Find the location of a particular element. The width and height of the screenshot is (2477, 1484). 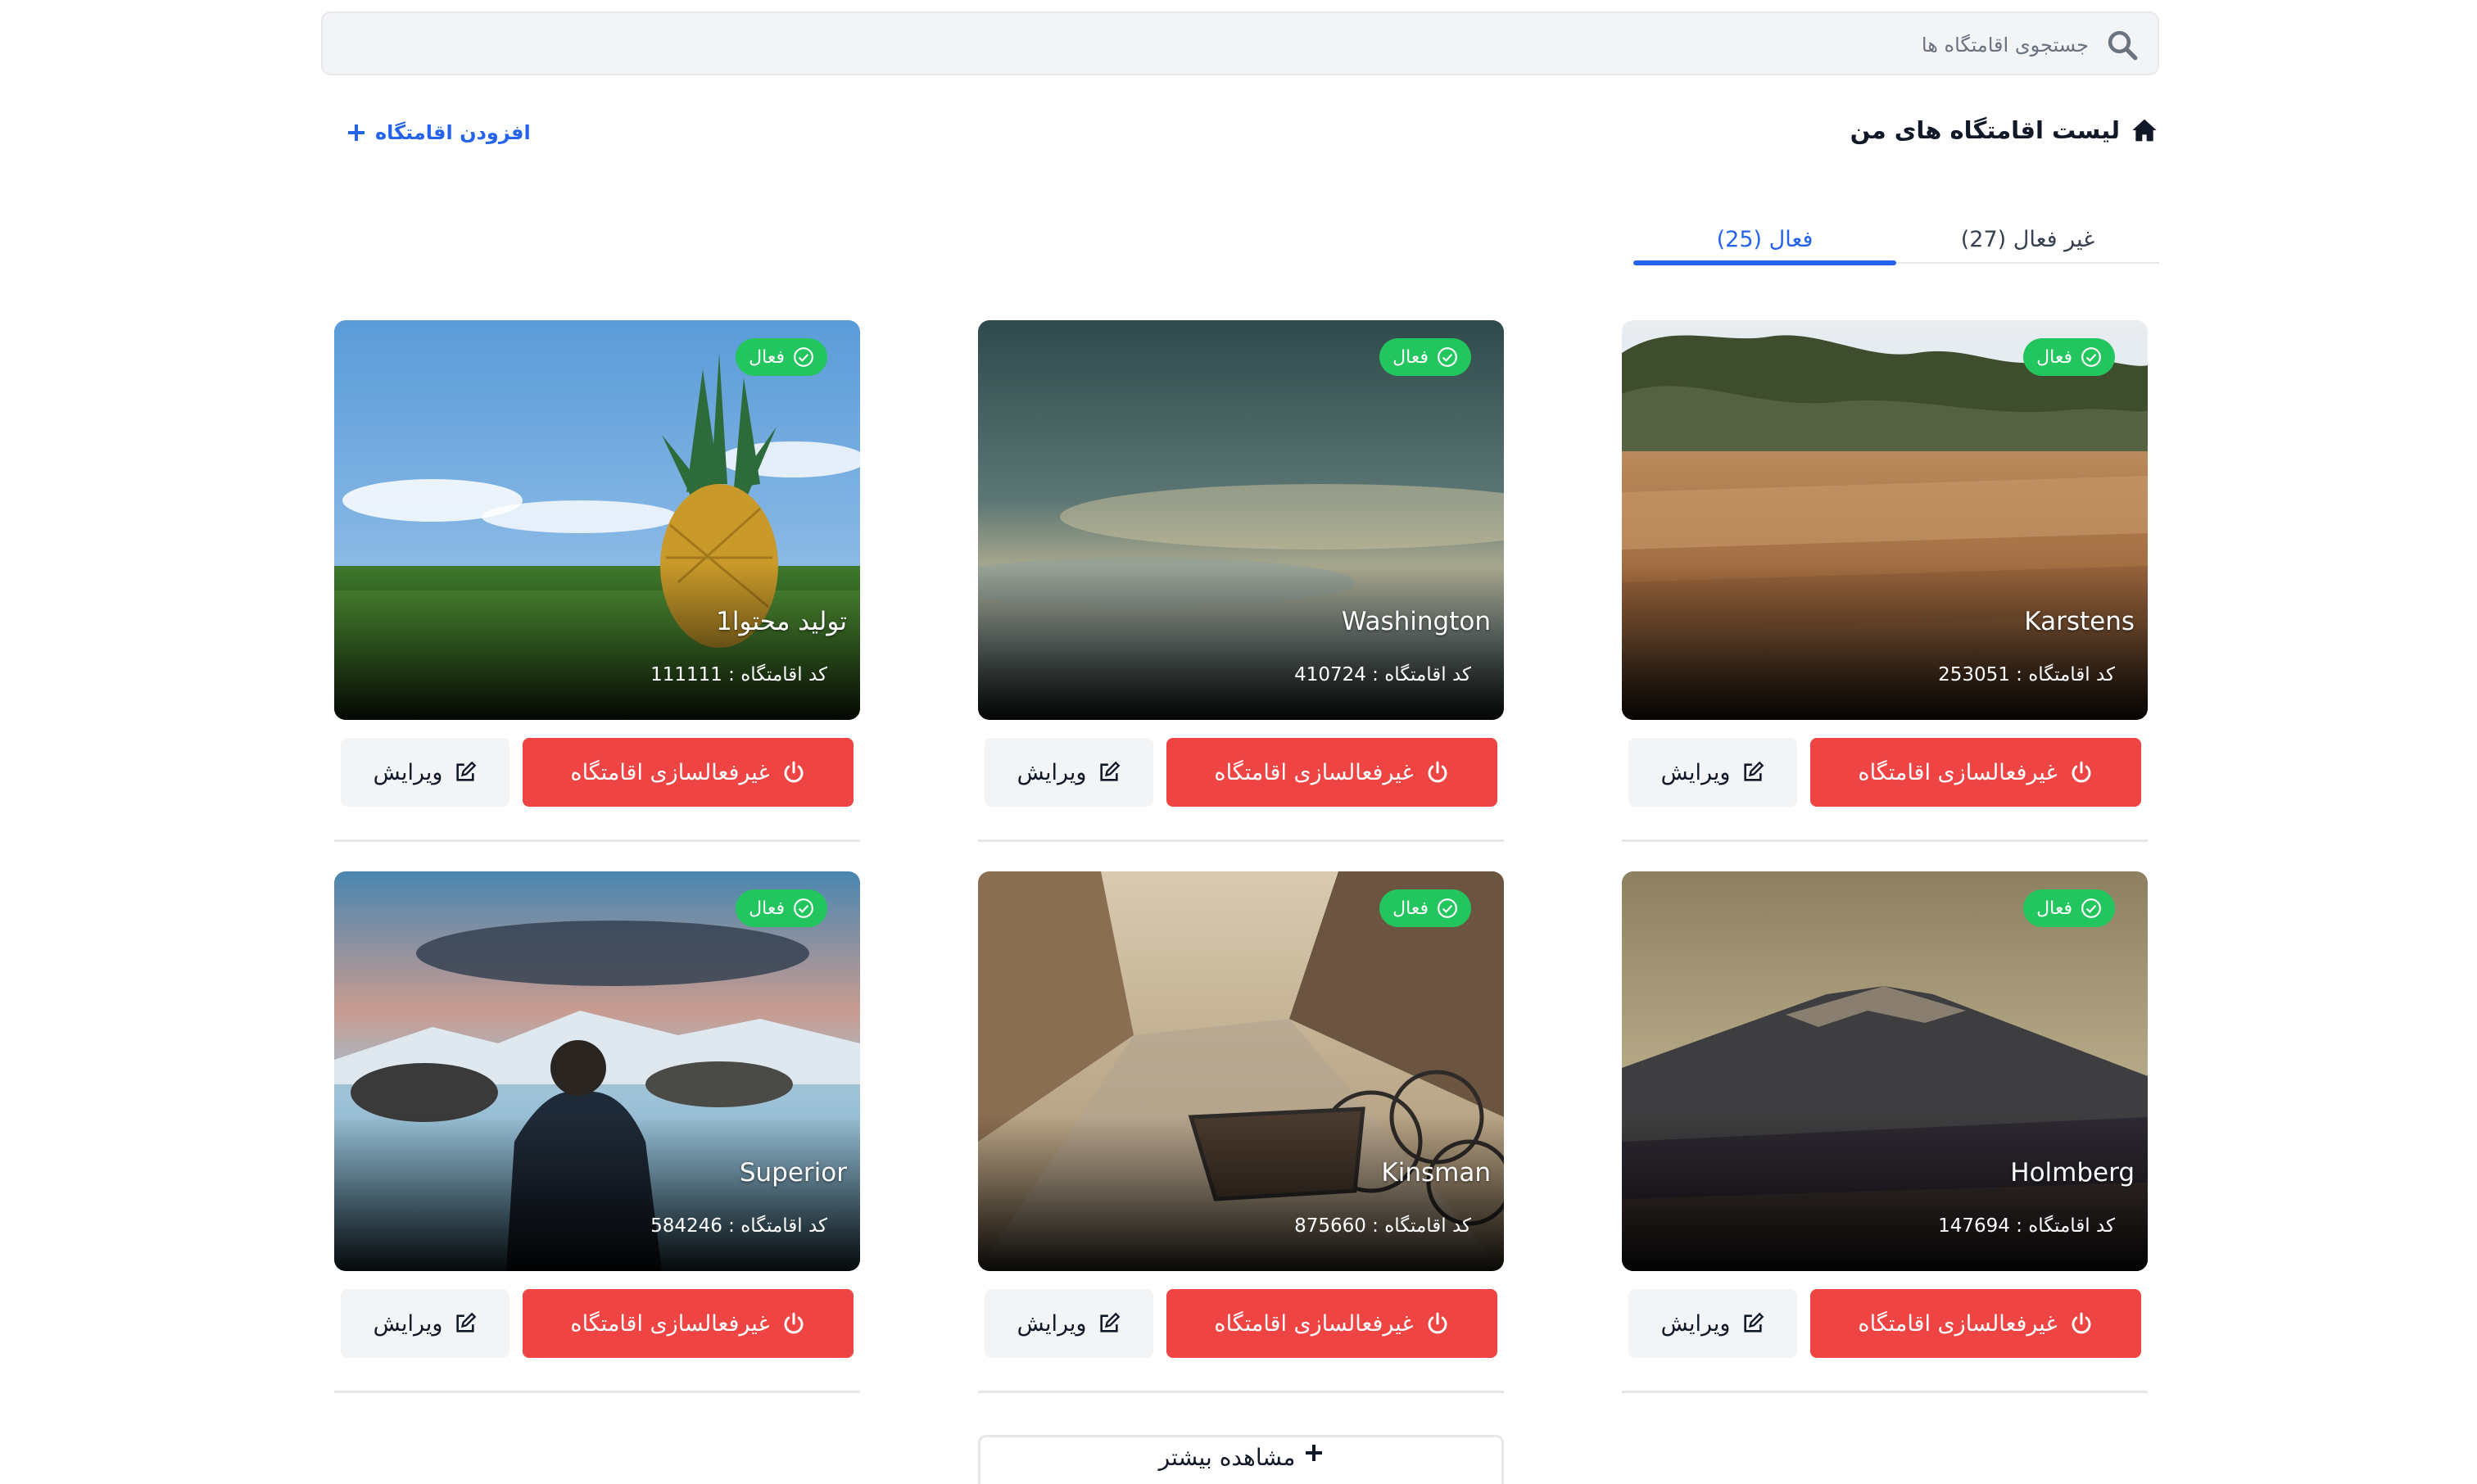

accommodation-code: کد اقامتگاه : 584246 is located at coordinates (738, 1226).